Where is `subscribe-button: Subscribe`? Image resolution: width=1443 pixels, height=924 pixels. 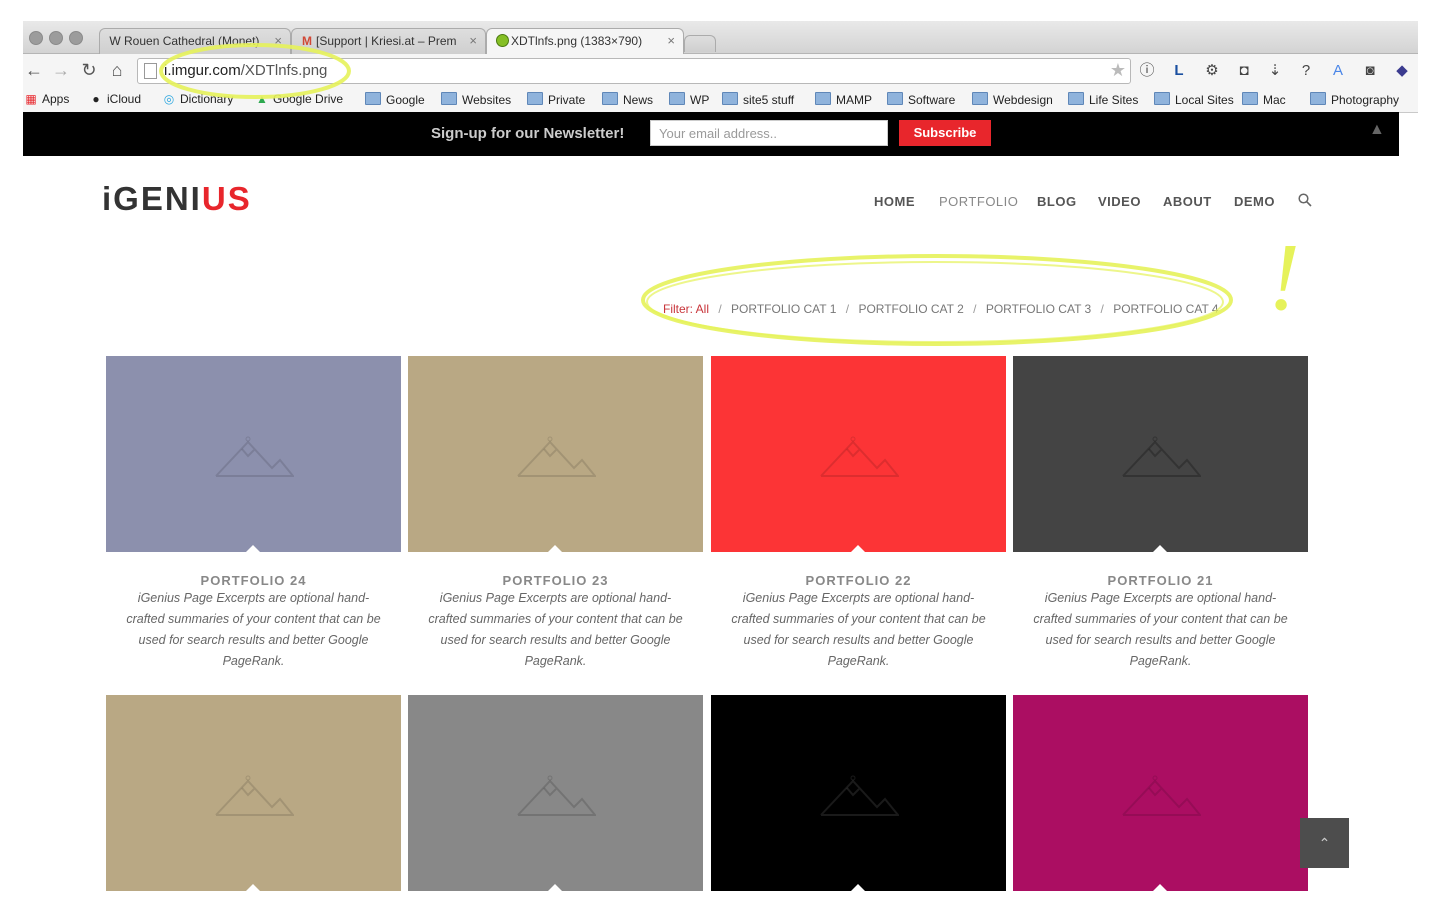 subscribe-button: Subscribe is located at coordinates (945, 133).